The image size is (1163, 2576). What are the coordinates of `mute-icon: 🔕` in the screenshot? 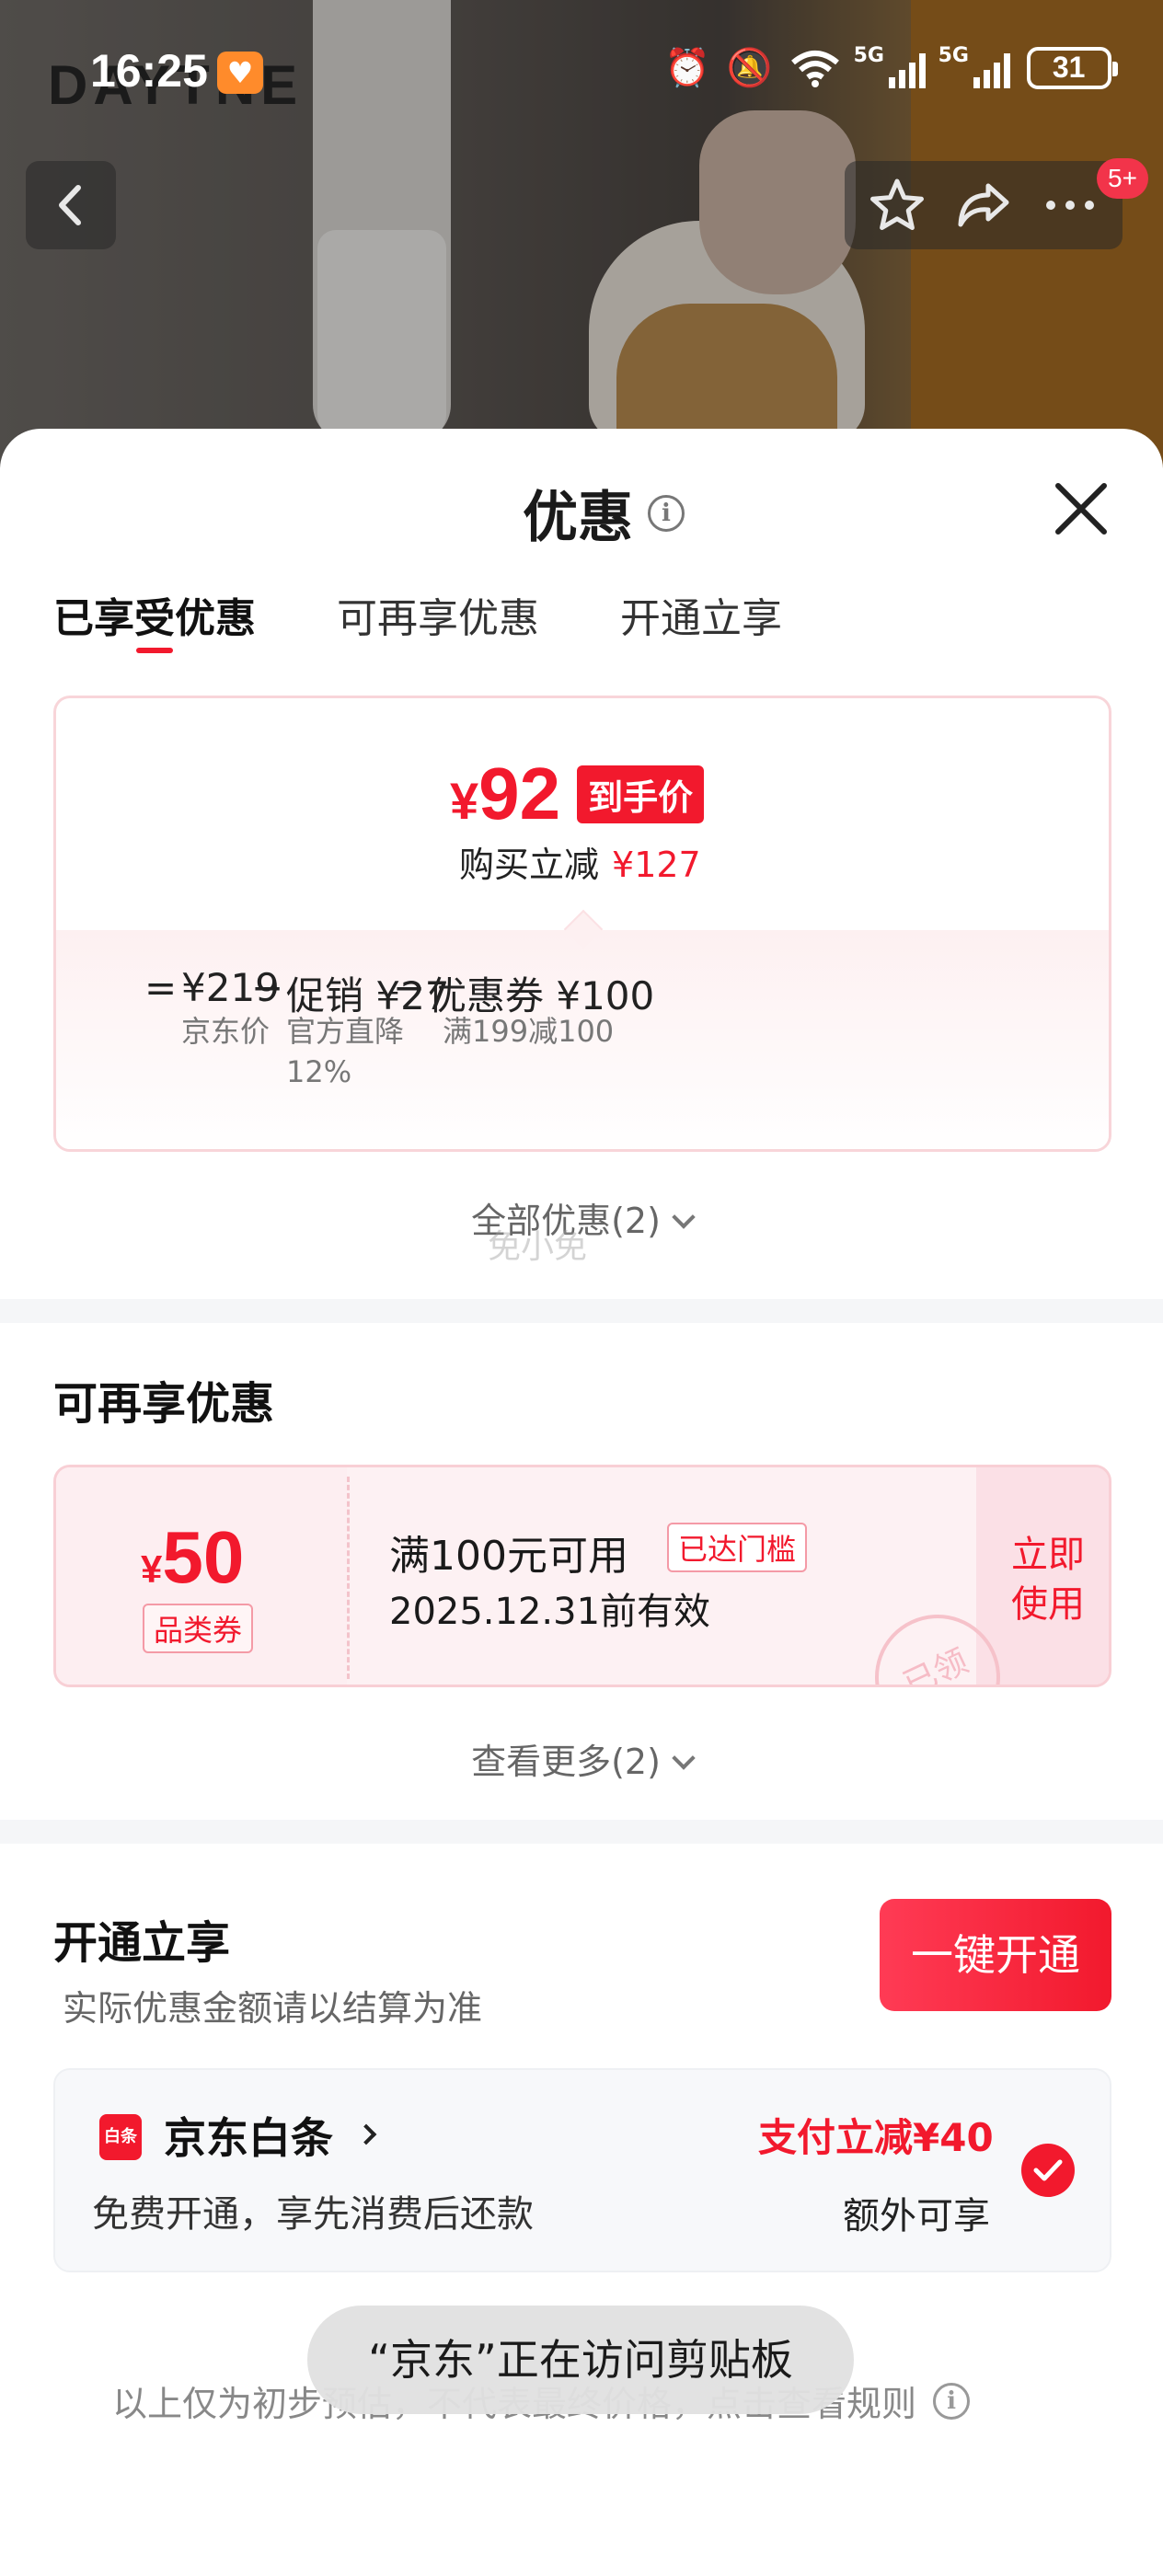 It's located at (750, 68).